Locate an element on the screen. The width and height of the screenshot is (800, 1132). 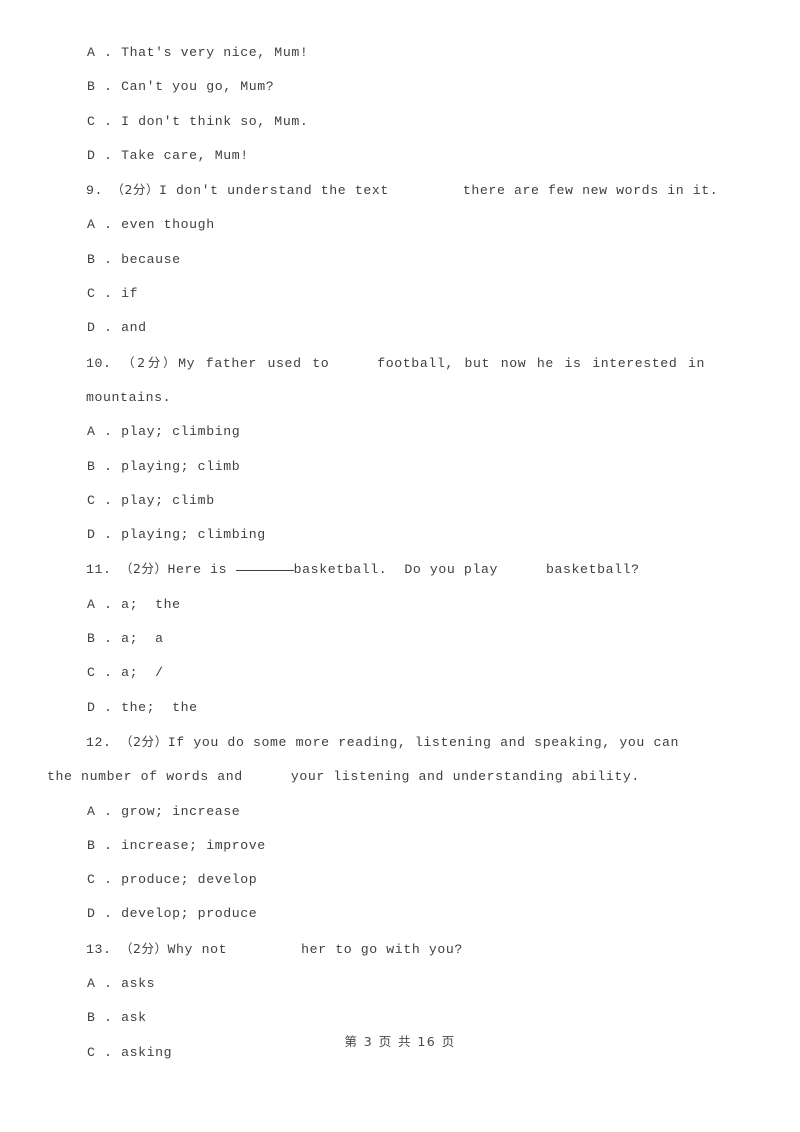
question-stem-text-cont: basketball. Do you play is located at coordinates (395, 570).